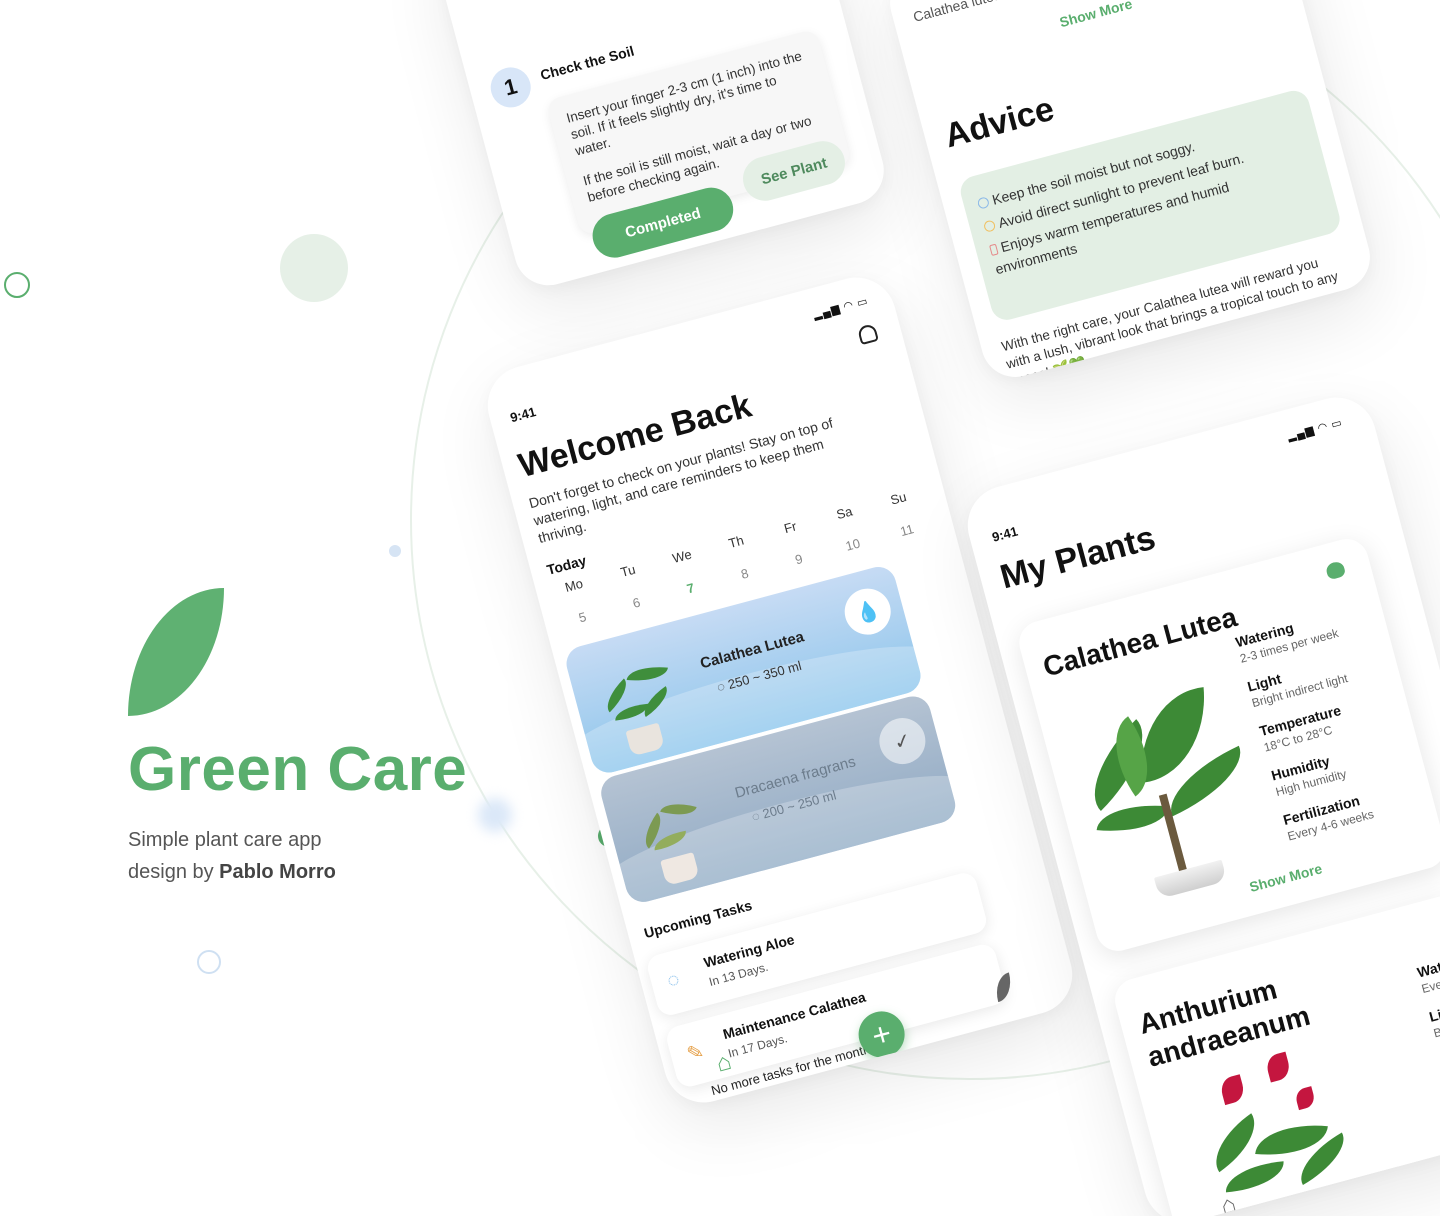  I want to click on calendar-day-name: Mo, so click(574, 585).